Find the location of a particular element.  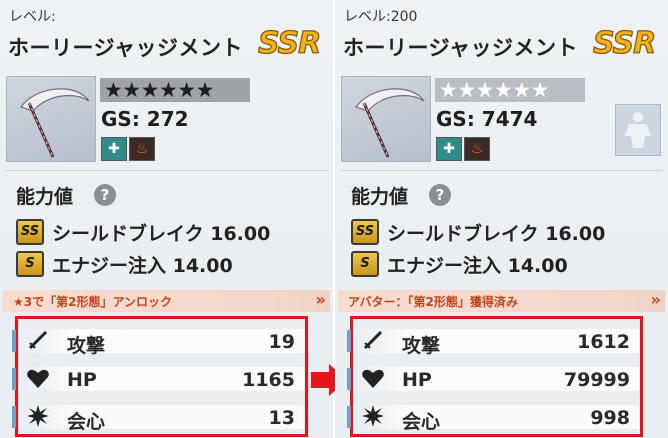

banner-text: ★3で「第2形態」アンロック is located at coordinates (92, 302).